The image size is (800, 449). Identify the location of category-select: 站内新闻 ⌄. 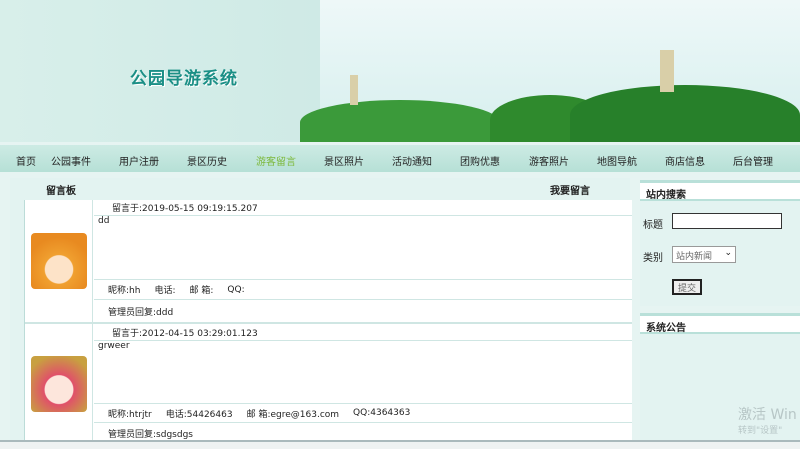
(704, 254).